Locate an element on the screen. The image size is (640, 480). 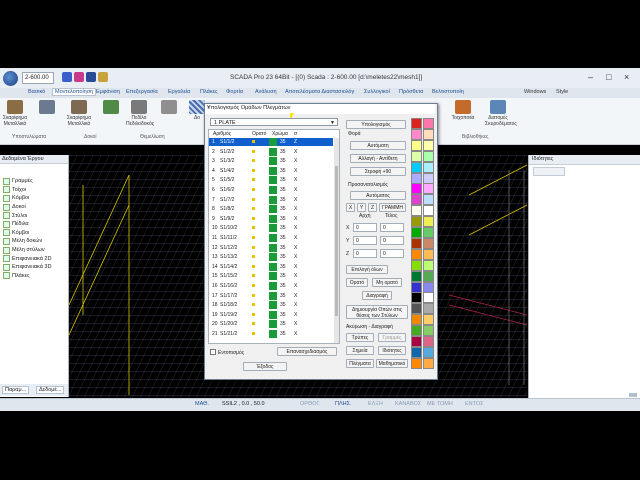
menu-results: Αποτελέσματα Διαστασιολόγ is located at coordinates (319, 92).